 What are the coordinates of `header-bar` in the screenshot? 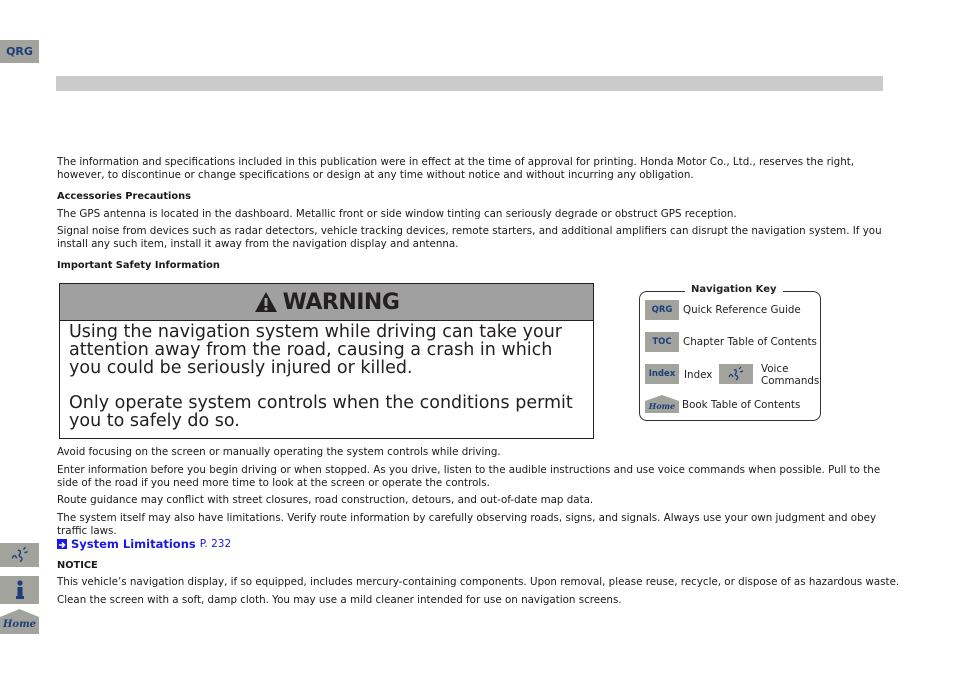 It's located at (469, 83).